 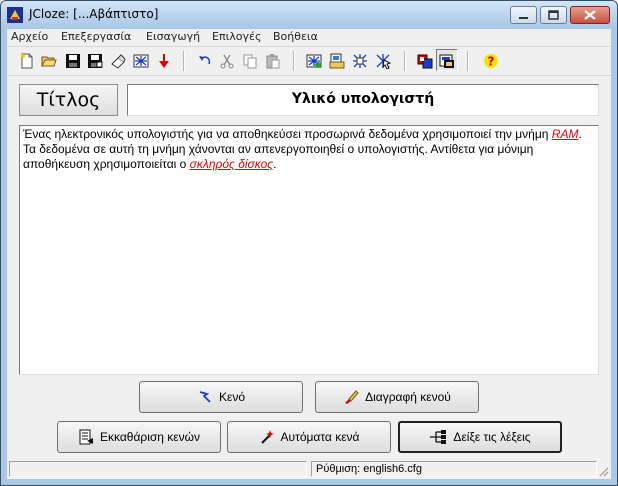 What do you see at coordinates (383, 61) in the screenshot?
I see `export-drag-icon` at bounding box center [383, 61].